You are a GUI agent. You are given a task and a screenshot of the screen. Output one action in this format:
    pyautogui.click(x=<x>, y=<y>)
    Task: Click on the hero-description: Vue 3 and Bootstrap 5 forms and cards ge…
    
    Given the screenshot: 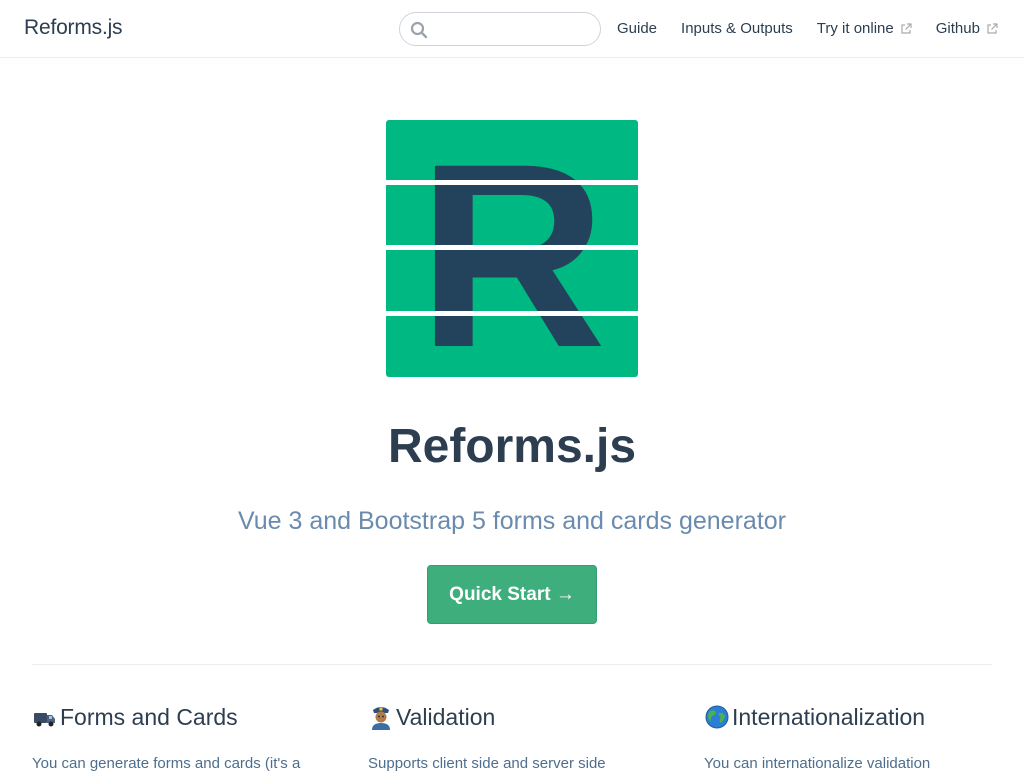 What is the action you would take?
    pyautogui.click(x=511, y=521)
    